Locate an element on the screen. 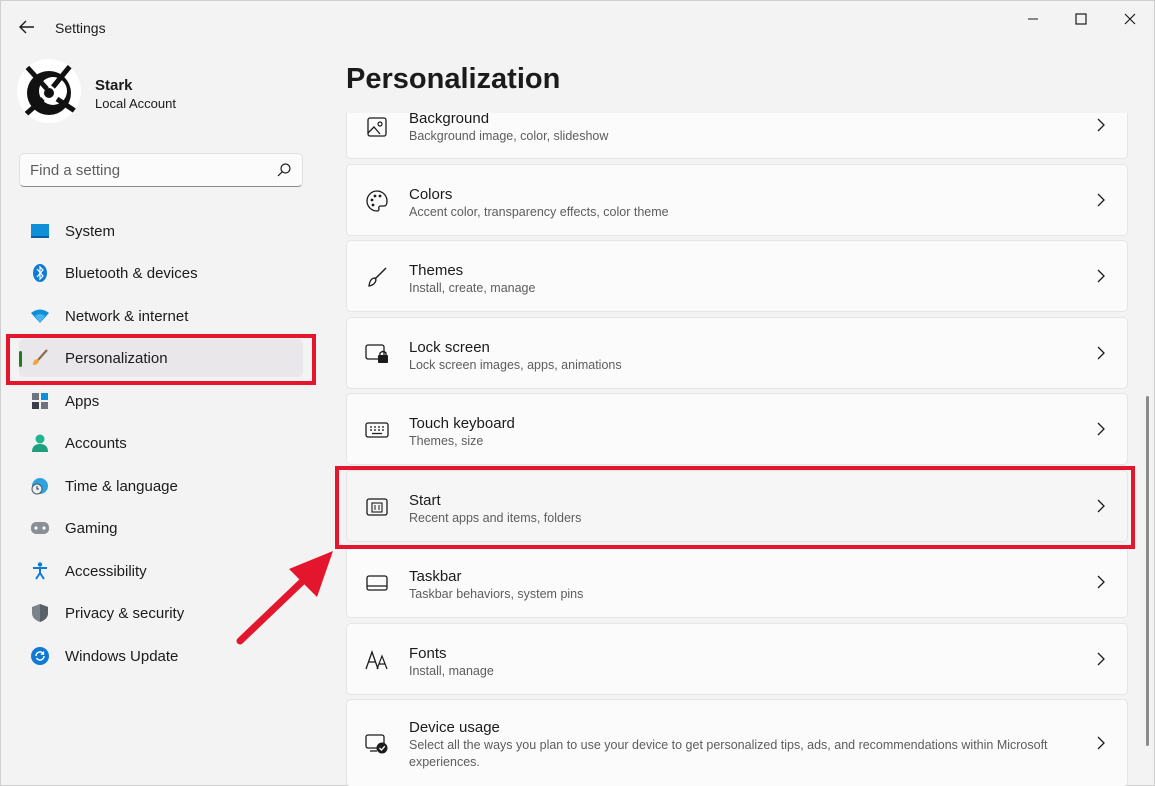 Image resolution: width=1155 pixels, height=786 pixels. card-title: Lock screen is located at coordinates (449, 347).